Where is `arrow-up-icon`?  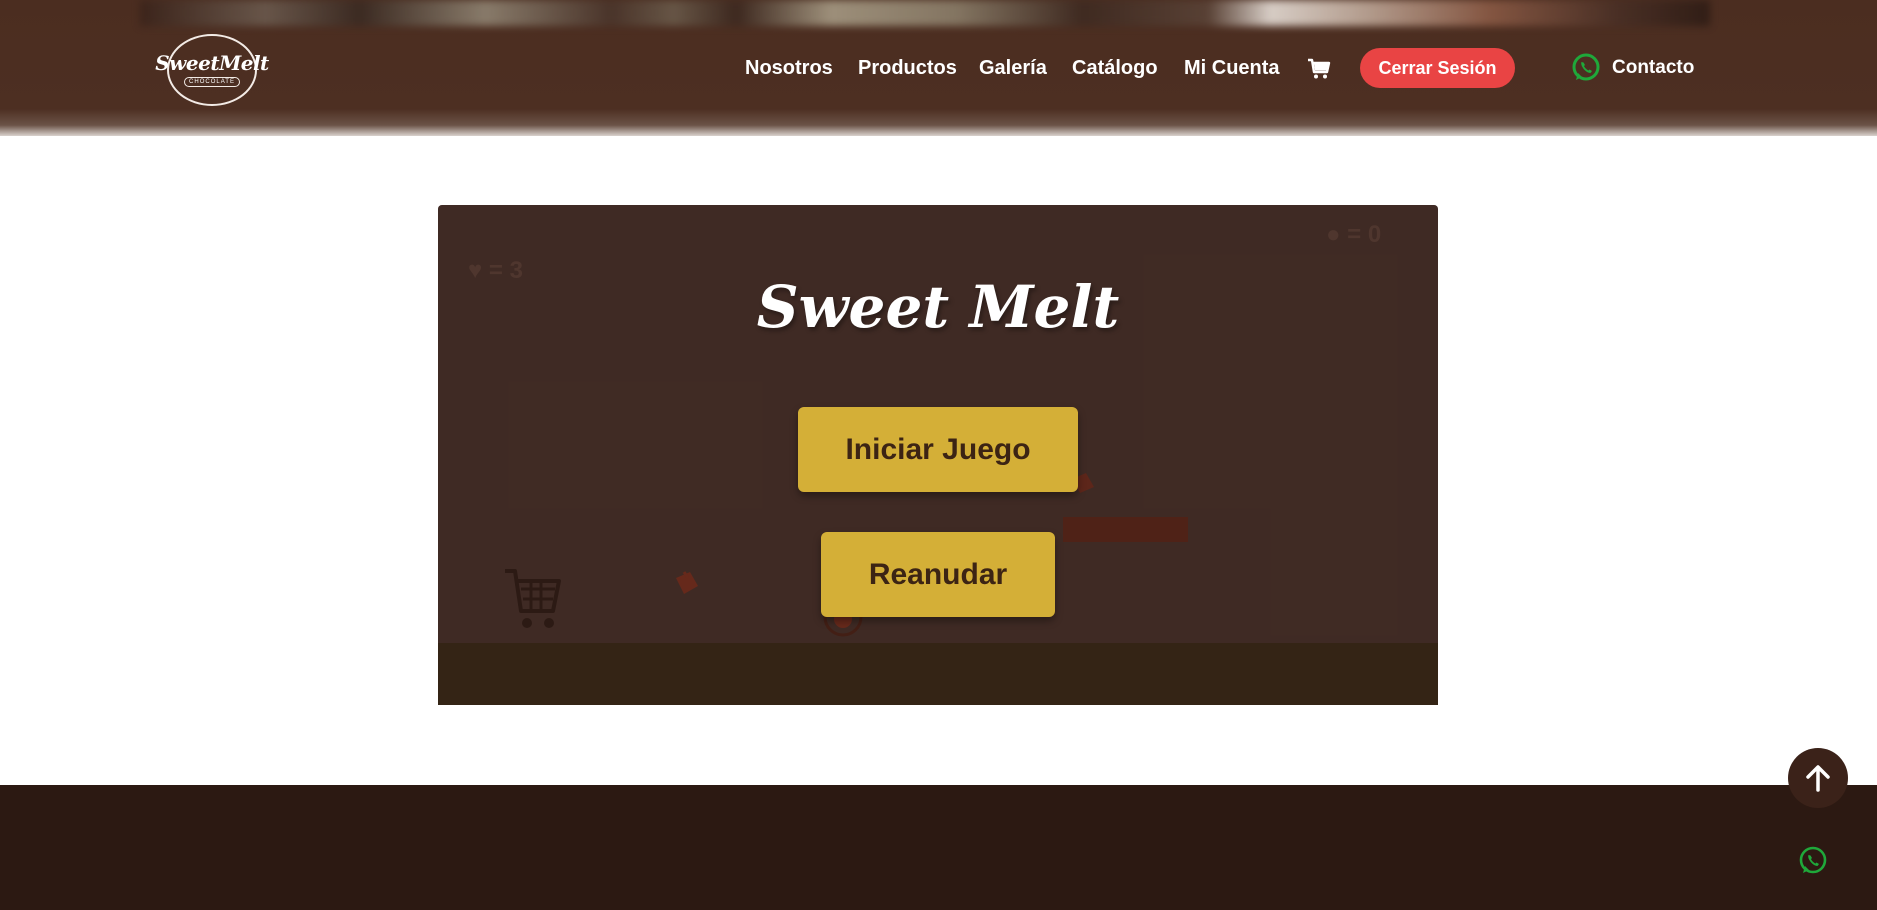
arrow-up-icon is located at coordinates (1818, 778).